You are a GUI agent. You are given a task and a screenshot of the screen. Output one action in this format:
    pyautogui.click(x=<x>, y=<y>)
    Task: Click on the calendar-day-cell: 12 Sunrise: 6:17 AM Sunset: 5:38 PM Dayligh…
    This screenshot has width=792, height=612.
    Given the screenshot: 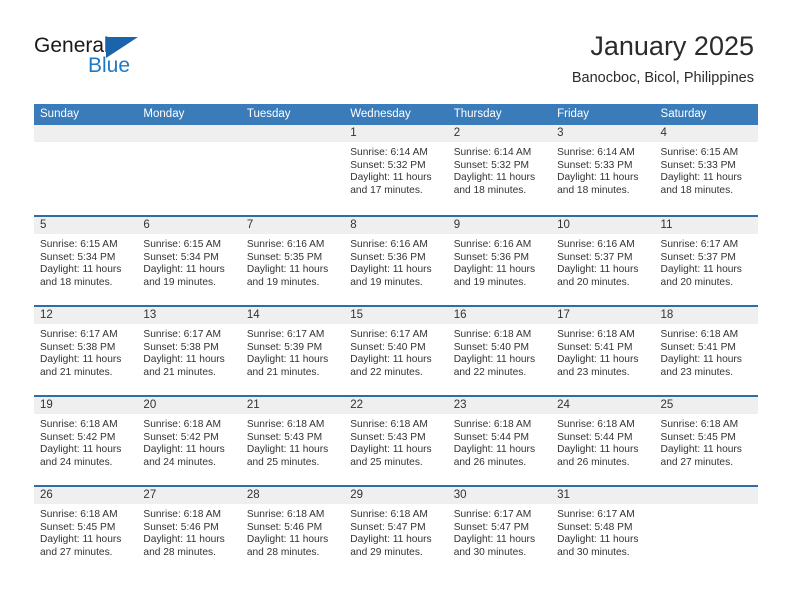 What is the action you would take?
    pyautogui.click(x=86, y=351)
    